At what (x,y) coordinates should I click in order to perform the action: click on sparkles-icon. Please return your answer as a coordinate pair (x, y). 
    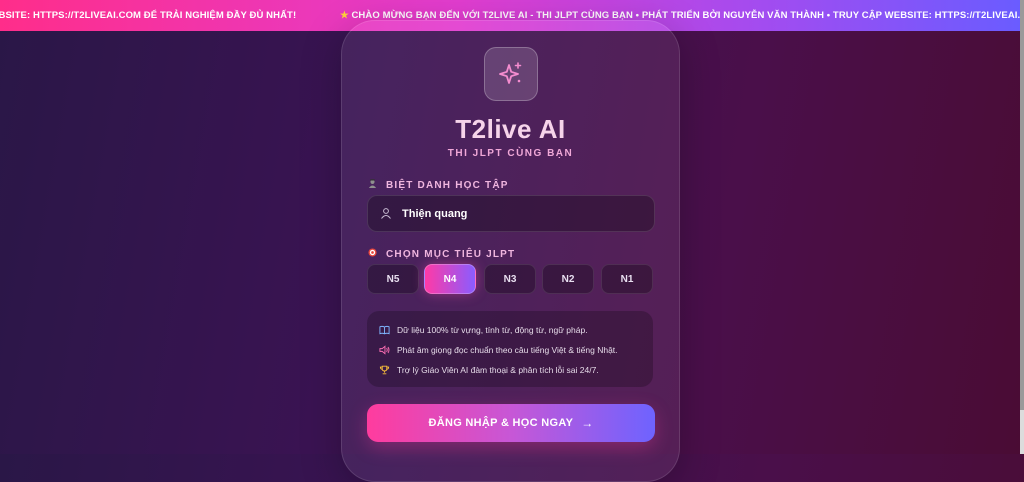
    Looking at the image, I should click on (510, 73).